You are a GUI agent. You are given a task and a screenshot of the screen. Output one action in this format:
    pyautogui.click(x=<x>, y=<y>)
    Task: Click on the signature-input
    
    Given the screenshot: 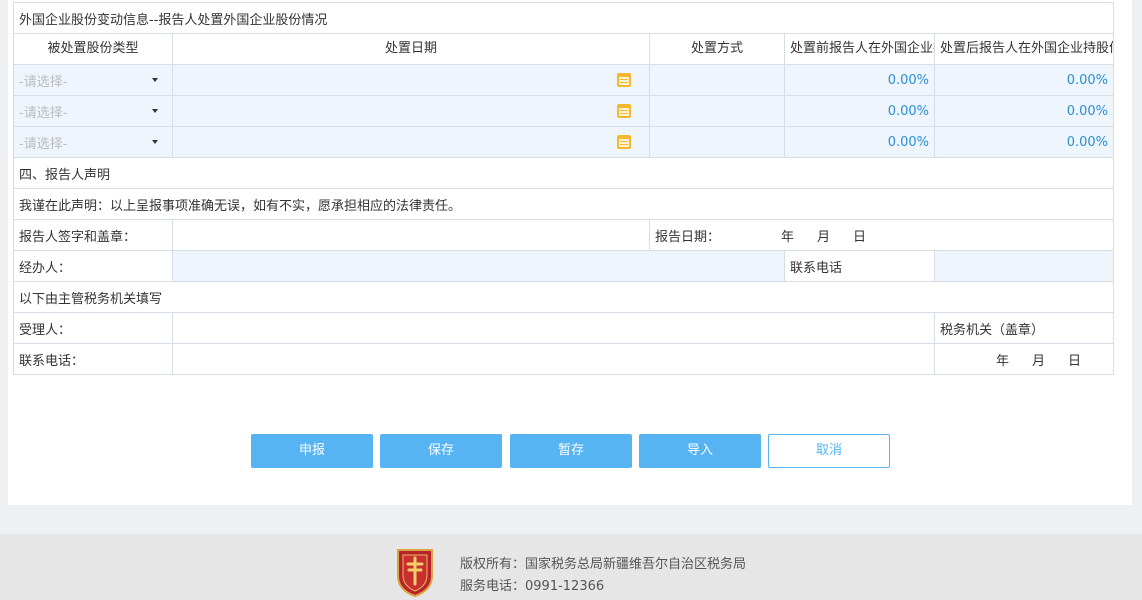 What is the action you would take?
    pyautogui.click(x=411, y=235)
    